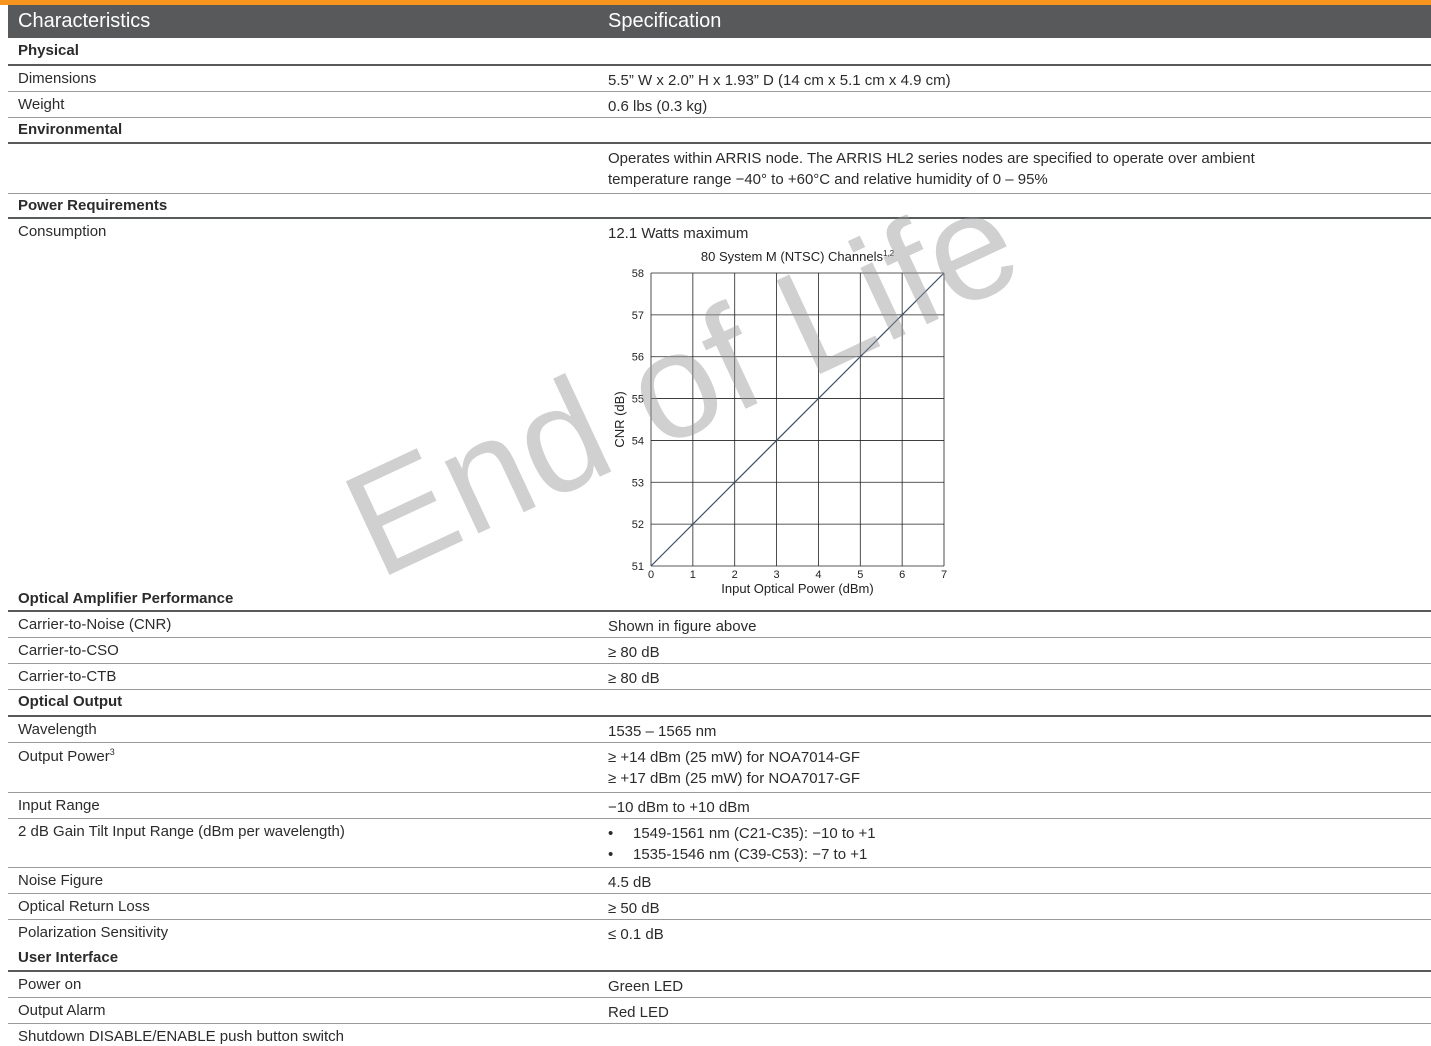 The image size is (1431, 1046). I want to click on y-tick-label: 55, so click(638, 400).